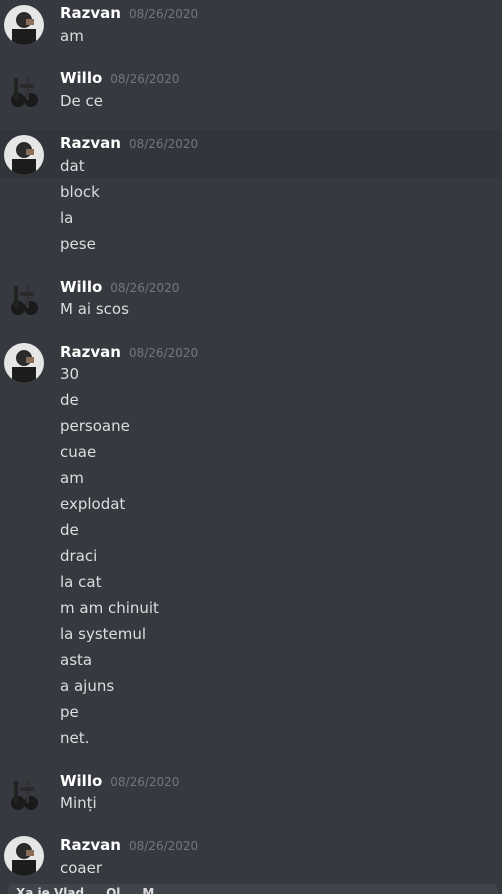 The height and width of the screenshot is (894, 502). I want to click on message-text: net., so click(75, 738).